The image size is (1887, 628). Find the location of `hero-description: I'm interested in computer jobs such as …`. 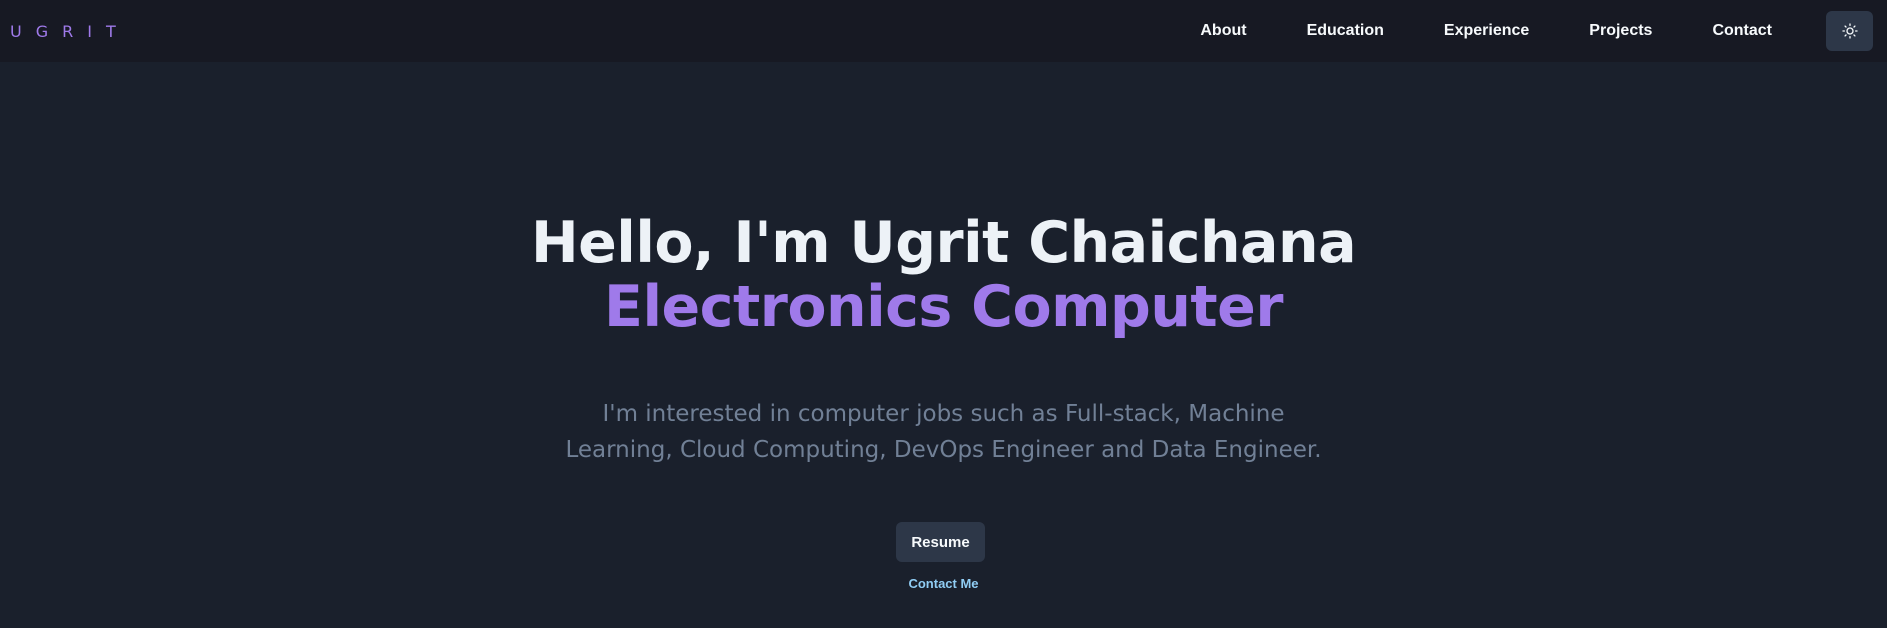

hero-description: I'm interested in computer jobs such as … is located at coordinates (943, 432).